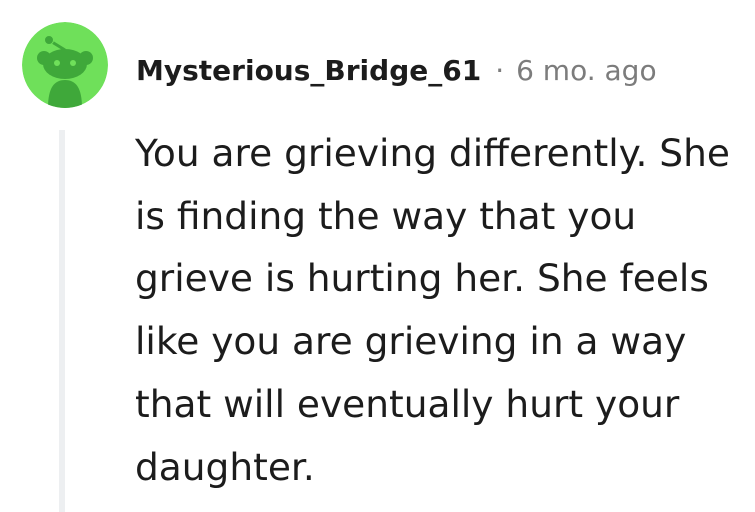 The height and width of the screenshot is (512, 755). Describe the element at coordinates (62, 321) in the screenshot. I see `thread-collapse-line` at that location.